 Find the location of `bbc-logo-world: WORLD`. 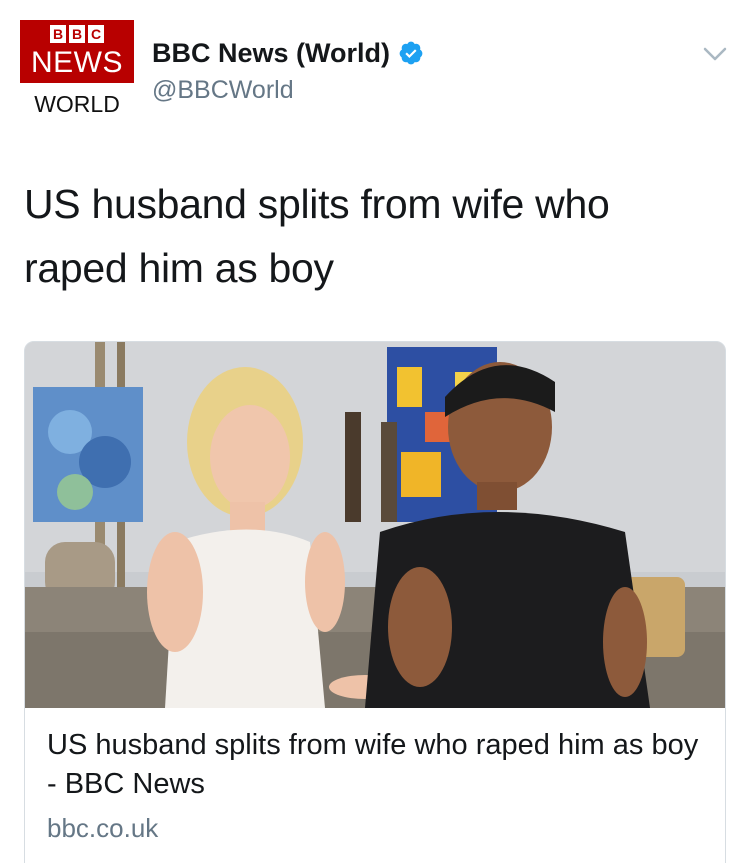

bbc-logo-world: WORLD is located at coordinates (77, 104).